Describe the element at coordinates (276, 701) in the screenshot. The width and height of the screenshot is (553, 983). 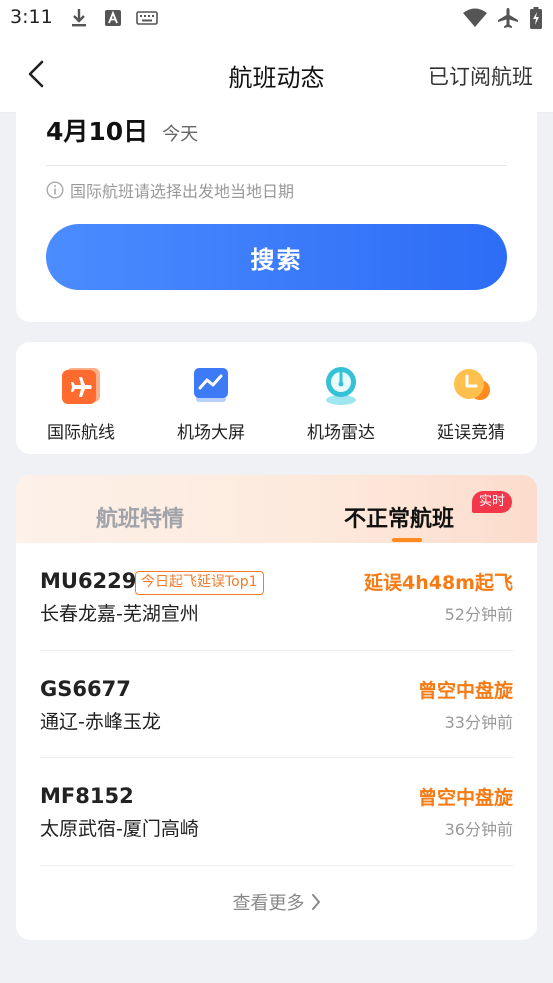
I see `flight-row: GS6677 通辽-赤峰玉龙 曾空中盘旋 33分钟前` at that location.